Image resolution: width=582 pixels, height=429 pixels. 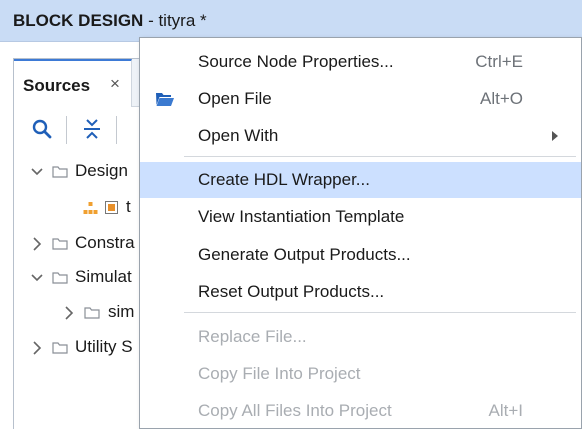 I want to click on menu-item-copy-all-files-into-project: Copy All Files Into Project Alt+I, so click(x=360, y=411).